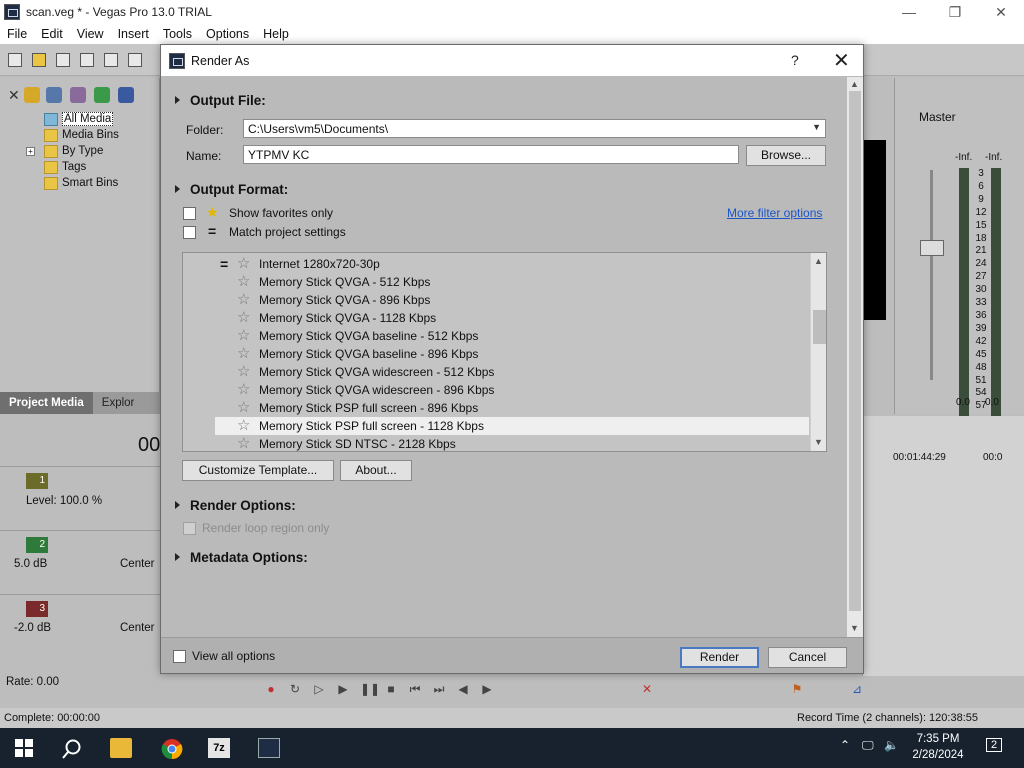 This screenshot has height=768, width=1024. Describe the element at coordinates (795, 60) in the screenshot. I see `help-button: ?` at that location.